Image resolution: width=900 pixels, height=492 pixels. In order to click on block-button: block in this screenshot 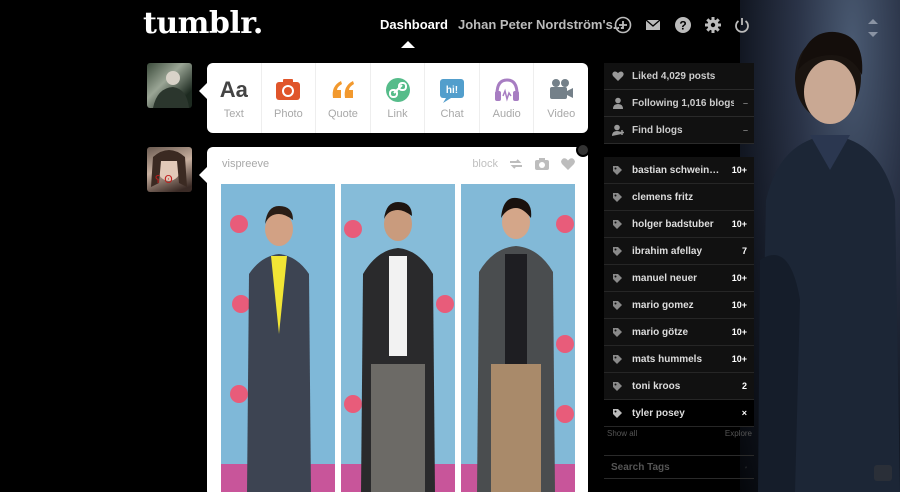, I will do `click(485, 164)`.